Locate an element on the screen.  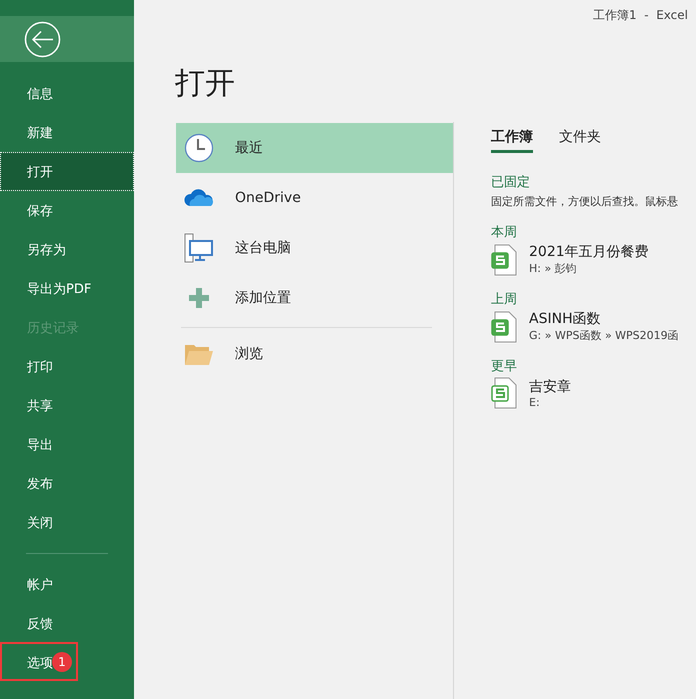
location-item: 最近 is located at coordinates (314, 148).